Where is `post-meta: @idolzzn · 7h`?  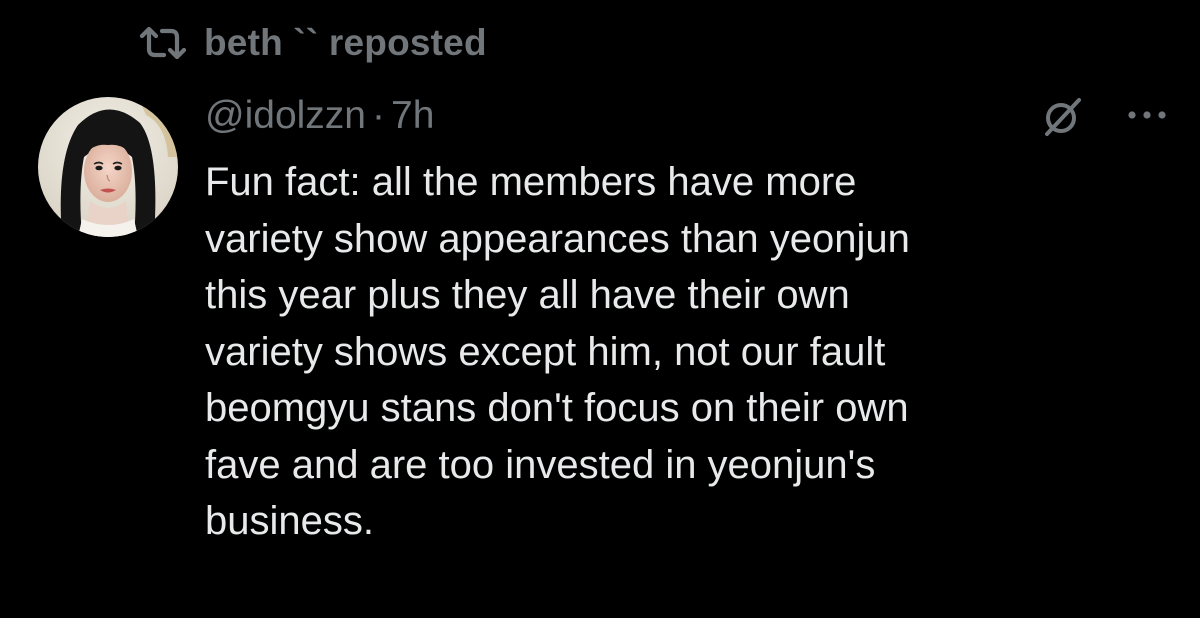 post-meta: @idolzzn · 7h is located at coordinates (319, 116).